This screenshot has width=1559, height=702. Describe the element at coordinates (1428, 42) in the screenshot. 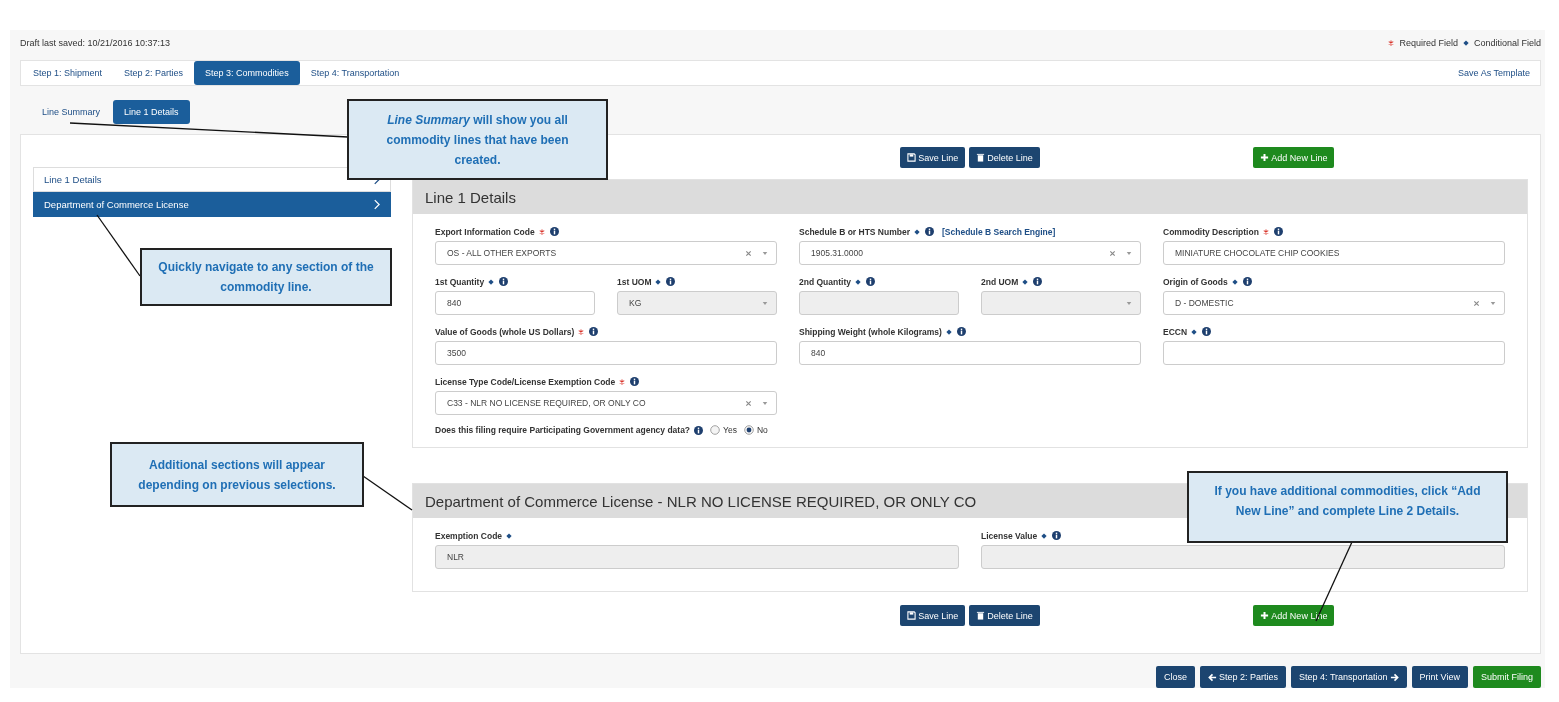

I see `legend-label: Required Field` at that location.